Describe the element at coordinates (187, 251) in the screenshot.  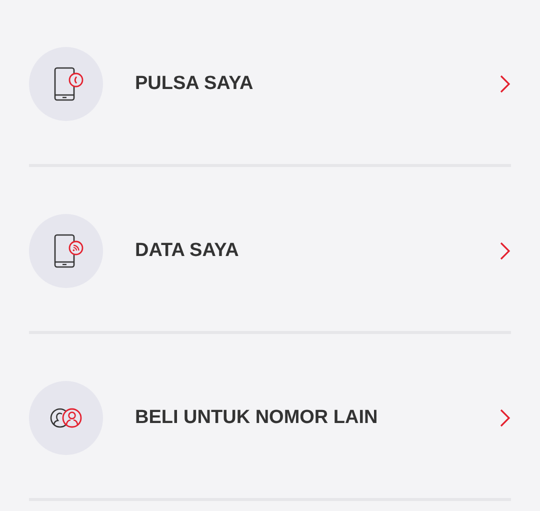
I see `menu-label: DATA SAYA` at that location.